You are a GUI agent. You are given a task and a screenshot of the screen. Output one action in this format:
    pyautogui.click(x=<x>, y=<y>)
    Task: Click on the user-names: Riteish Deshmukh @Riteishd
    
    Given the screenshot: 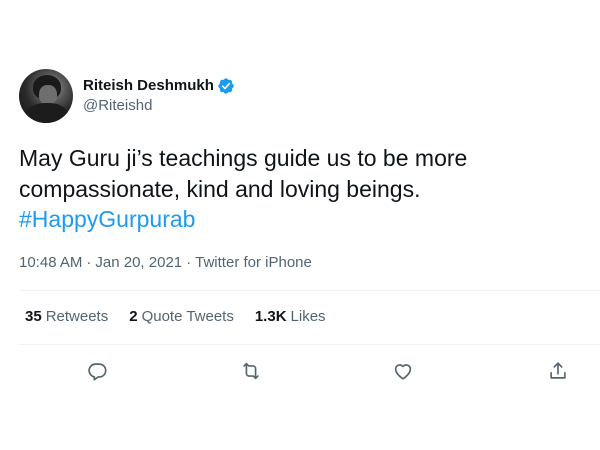 What is the action you would take?
    pyautogui.click(x=159, y=96)
    